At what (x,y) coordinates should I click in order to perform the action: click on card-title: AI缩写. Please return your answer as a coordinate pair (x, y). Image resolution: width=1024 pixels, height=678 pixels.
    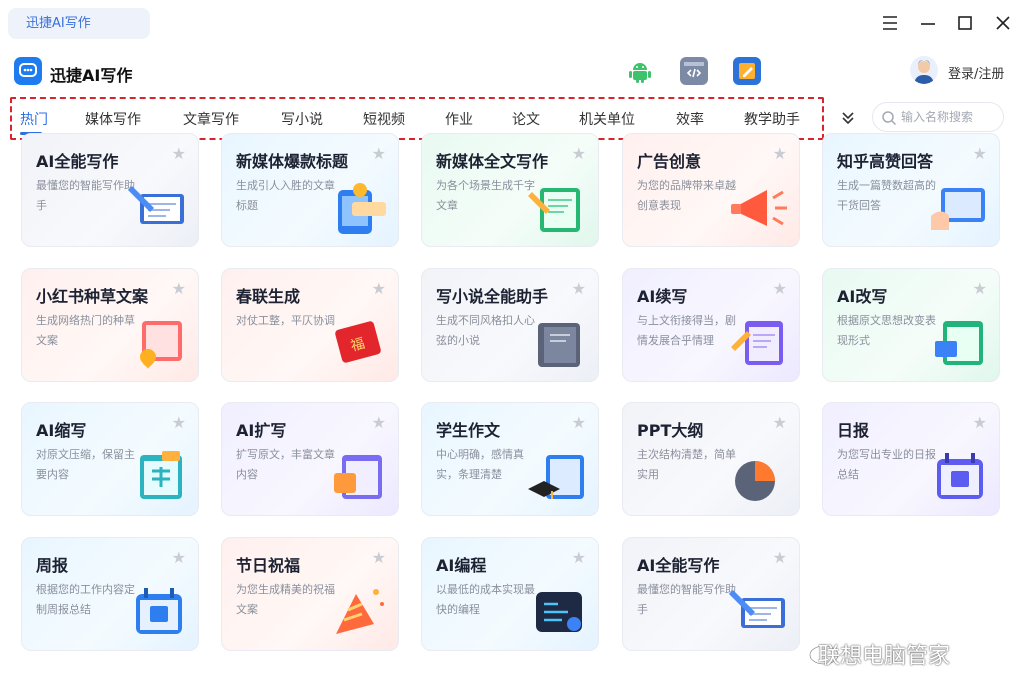
    Looking at the image, I should click on (61, 430).